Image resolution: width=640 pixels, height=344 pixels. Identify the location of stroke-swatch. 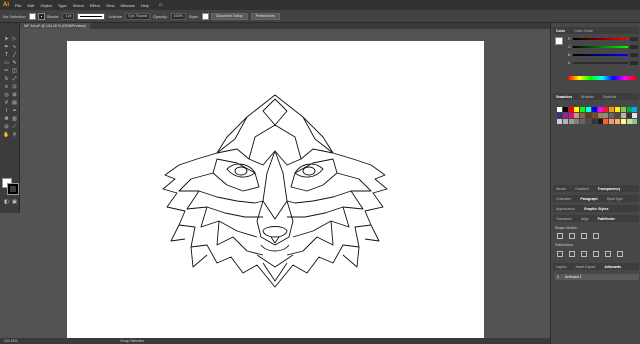
(41, 16).